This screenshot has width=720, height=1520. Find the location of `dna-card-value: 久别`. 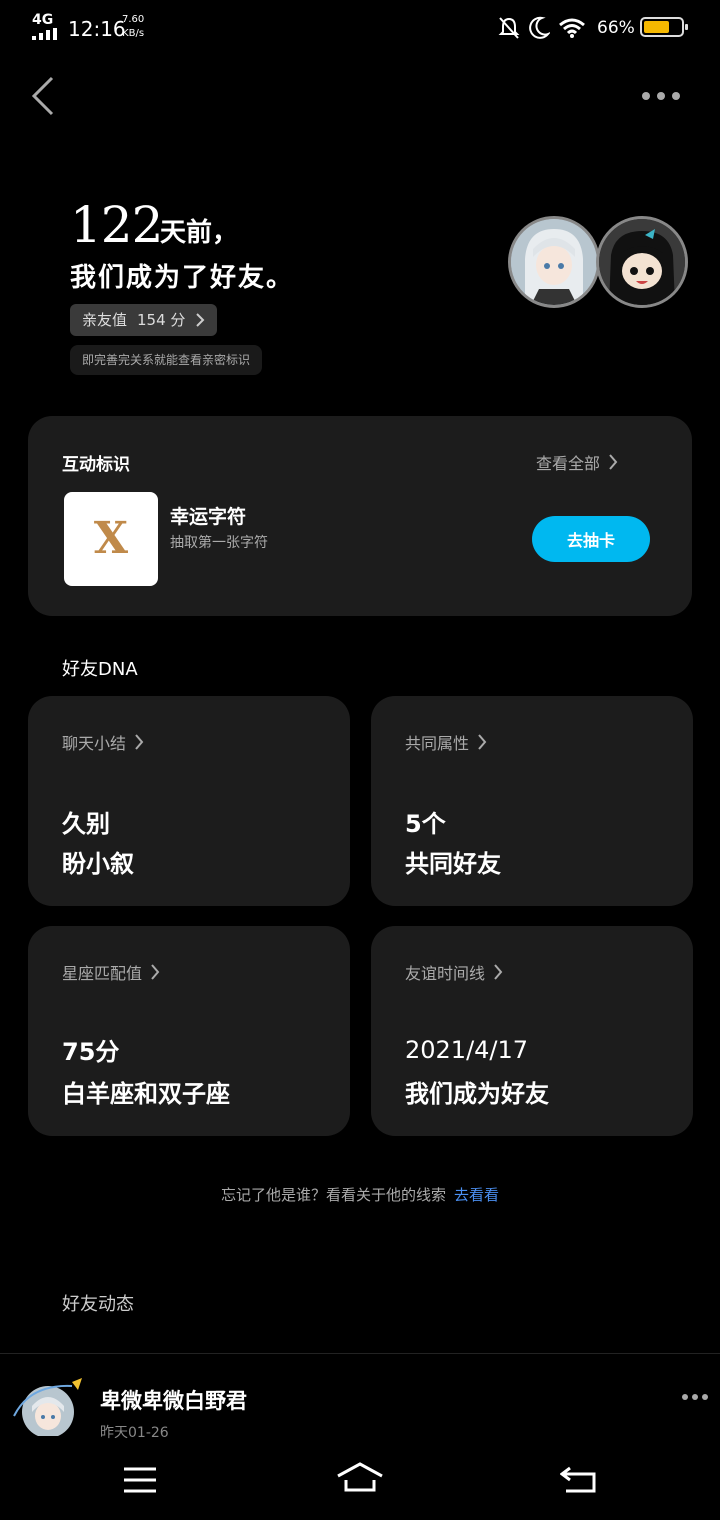

dna-card-value: 久别 is located at coordinates (86, 824).